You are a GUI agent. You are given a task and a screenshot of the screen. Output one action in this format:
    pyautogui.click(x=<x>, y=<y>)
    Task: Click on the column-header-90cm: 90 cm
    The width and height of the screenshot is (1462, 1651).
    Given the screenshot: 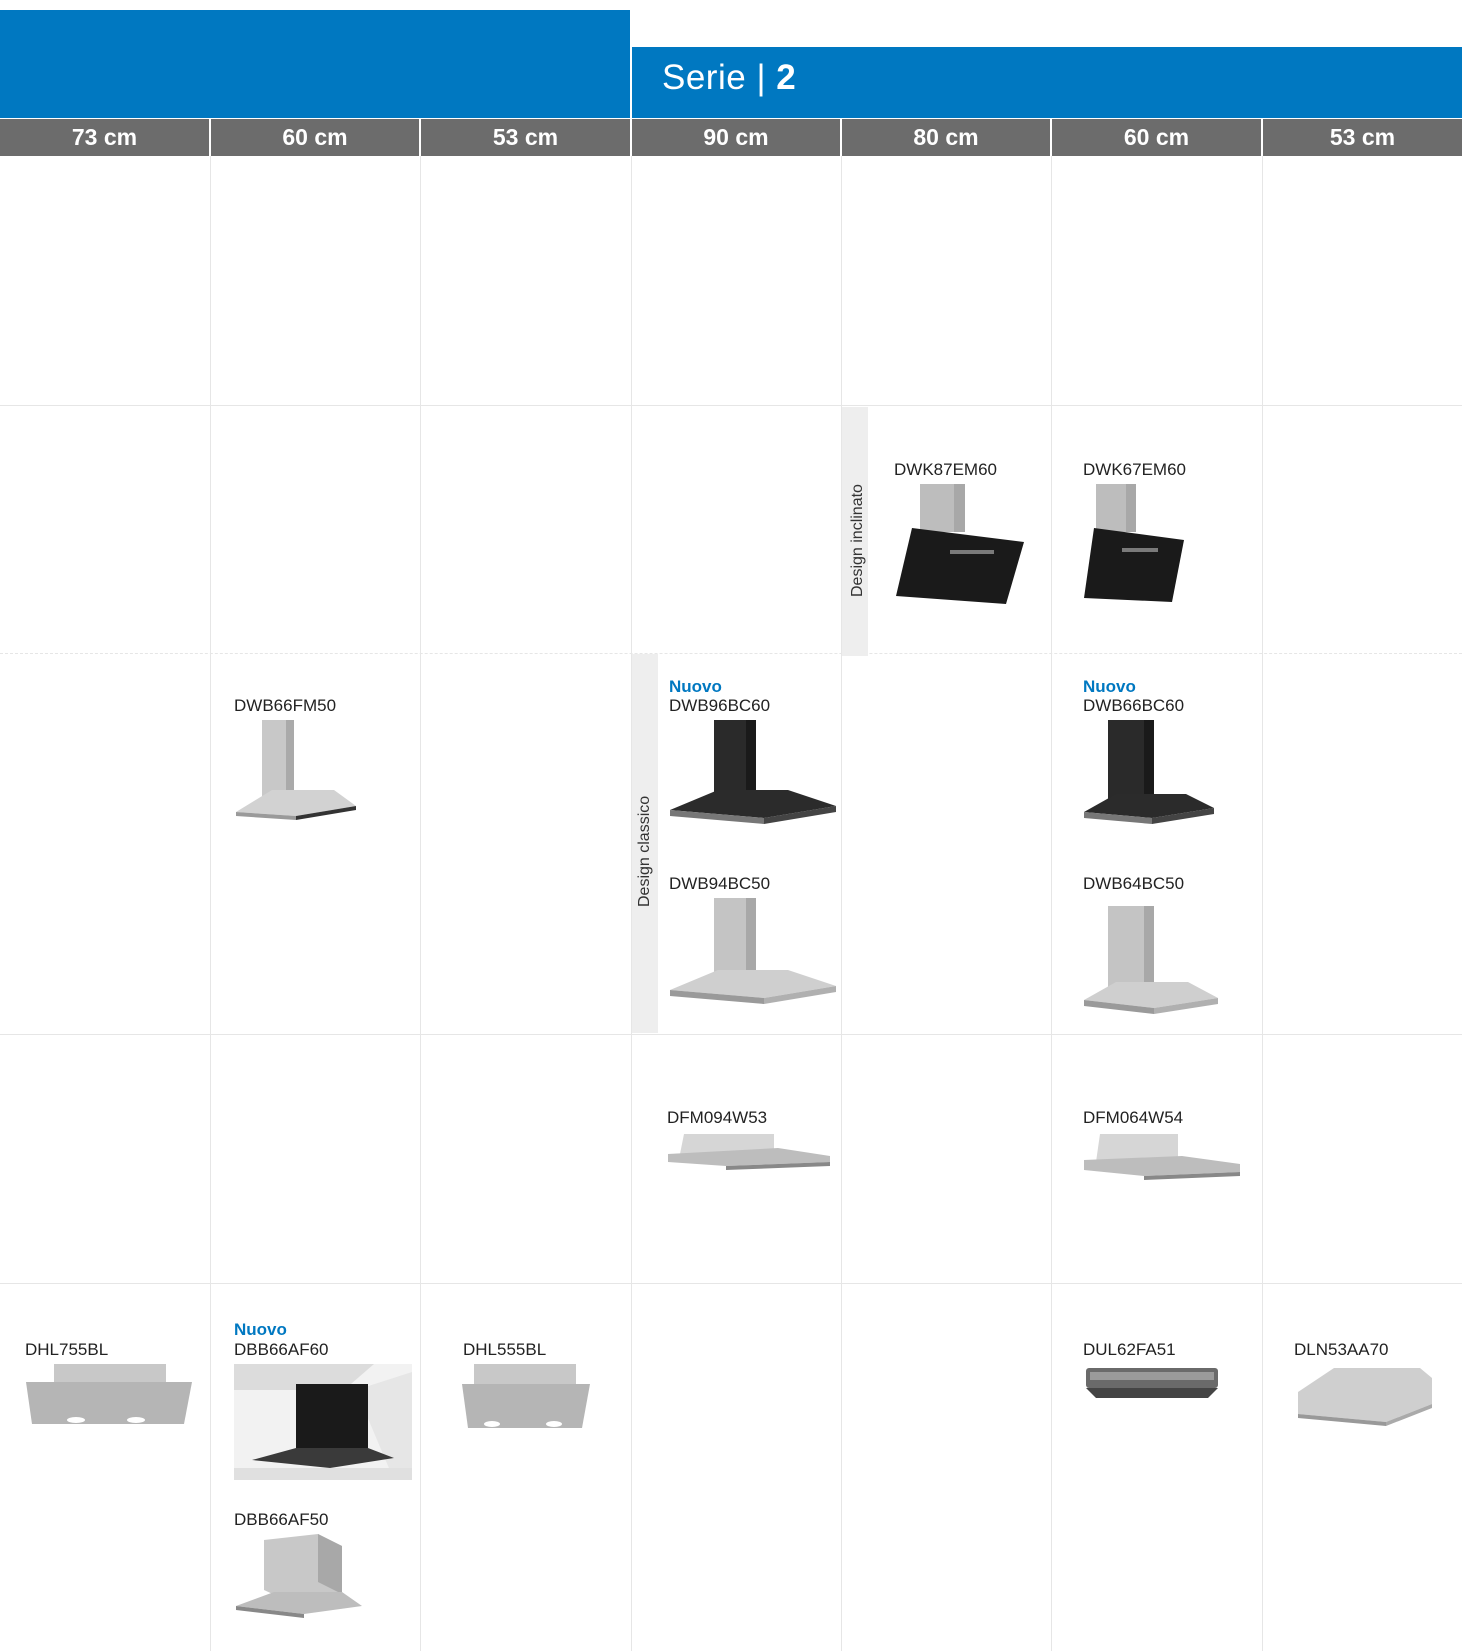 What is the action you would take?
    pyautogui.click(x=736, y=137)
    